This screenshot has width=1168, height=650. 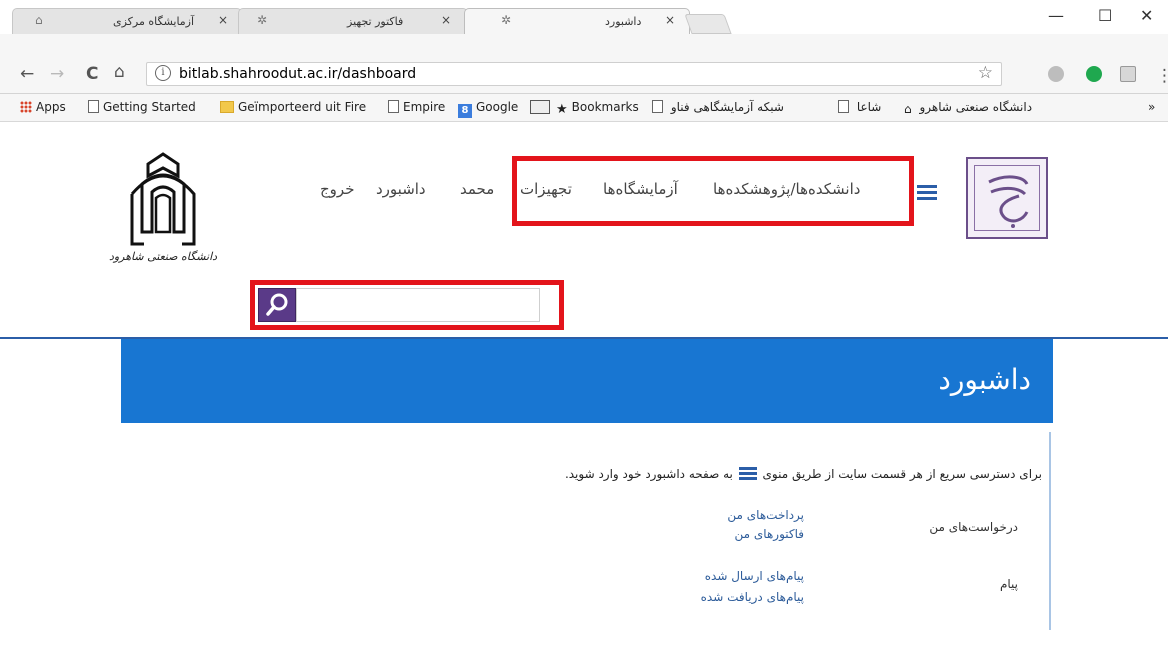 What do you see at coordinates (416, 107) in the screenshot?
I see `bookmark-empire: Empire` at bounding box center [416, 107].